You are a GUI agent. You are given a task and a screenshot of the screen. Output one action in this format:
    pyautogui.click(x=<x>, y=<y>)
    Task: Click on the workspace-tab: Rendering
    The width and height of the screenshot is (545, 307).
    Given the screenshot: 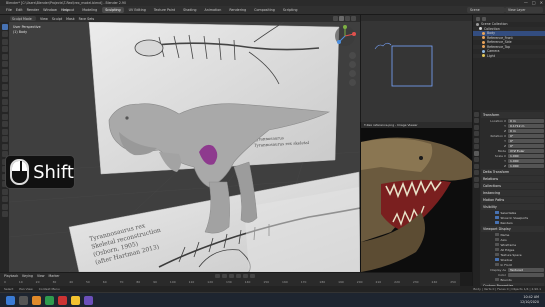 What is the action you would take?
    pyautogui.click(x=237, y=10)
    